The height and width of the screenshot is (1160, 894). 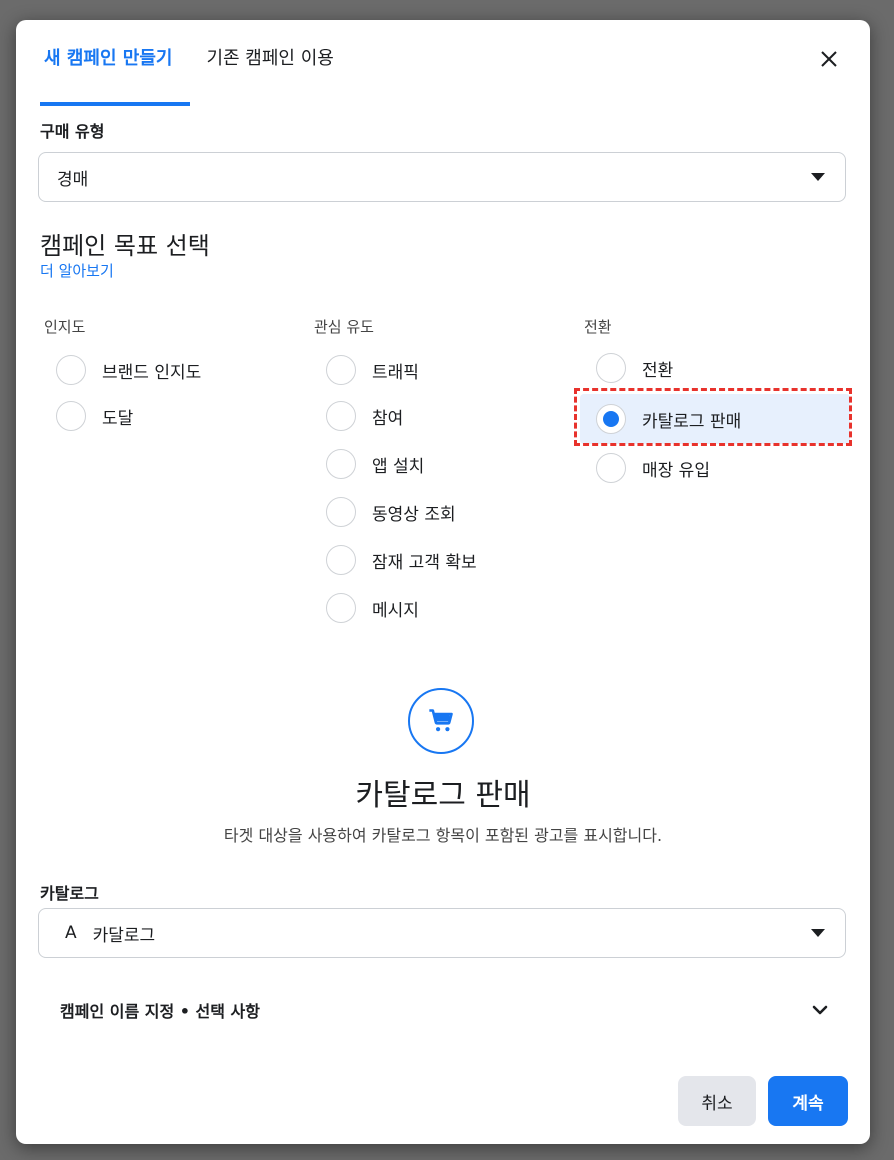 What do you see at coordinates (820, 1010) in the screenshot?
I see `chevron-down-icon` at bounding box center [820, 1010].